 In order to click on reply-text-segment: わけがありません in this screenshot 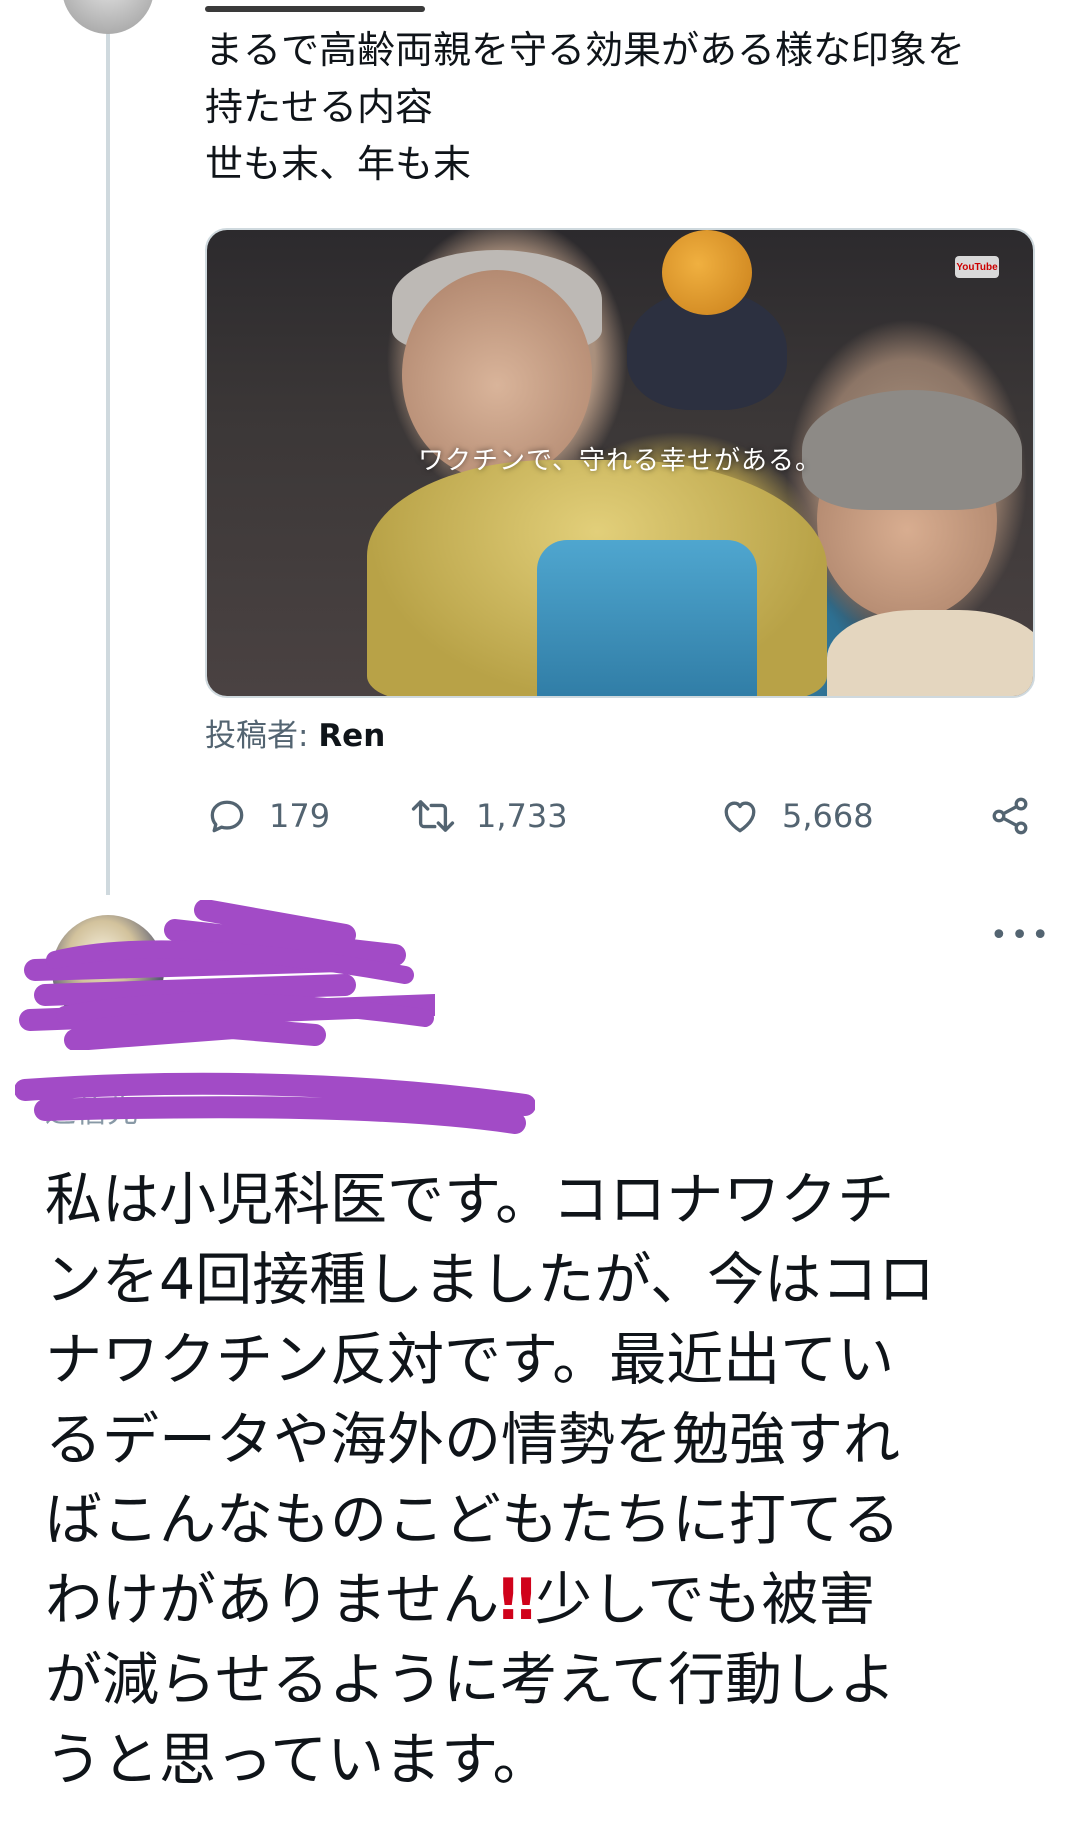, I will do `click(272, 1600)`.